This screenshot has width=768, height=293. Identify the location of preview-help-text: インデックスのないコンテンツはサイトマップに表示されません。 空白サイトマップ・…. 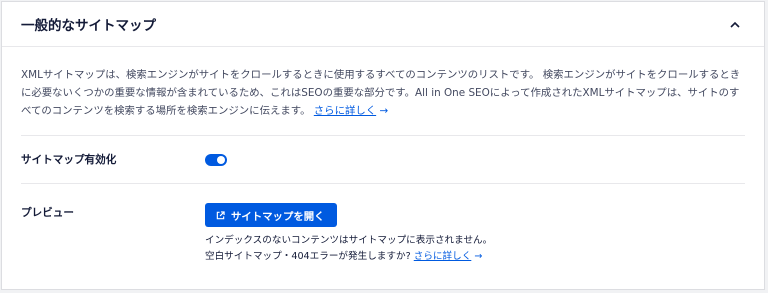
(475, 249).